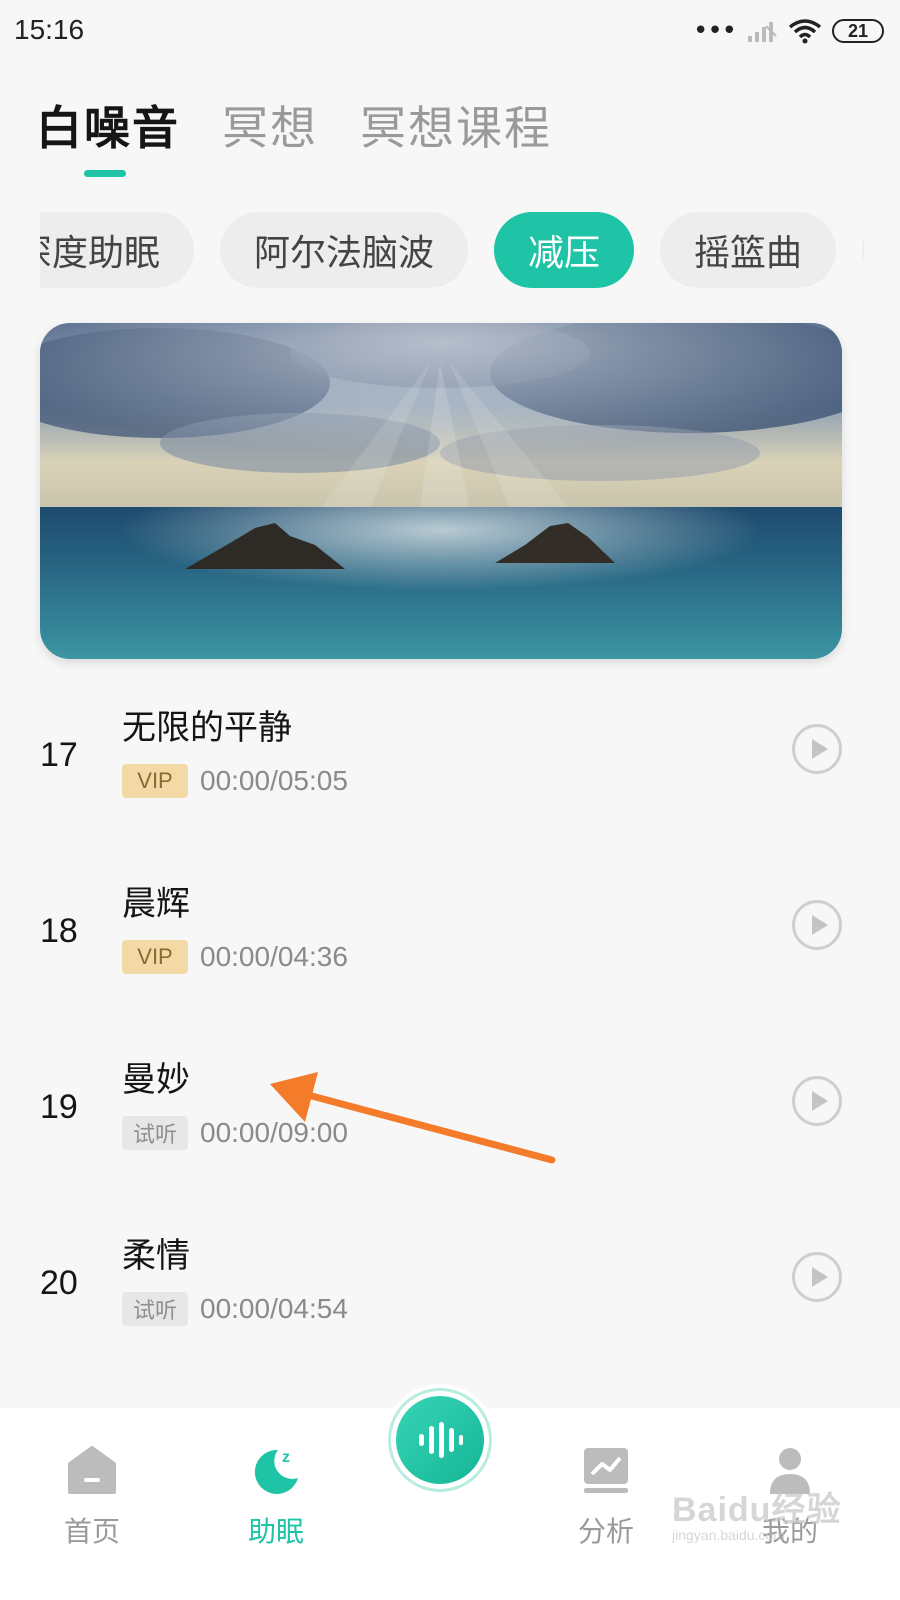 This screenshot has width=900, height=1600. Describe the element at coordinates (59, 1107) in the screenshot. I see `track-number: 19` at that location.